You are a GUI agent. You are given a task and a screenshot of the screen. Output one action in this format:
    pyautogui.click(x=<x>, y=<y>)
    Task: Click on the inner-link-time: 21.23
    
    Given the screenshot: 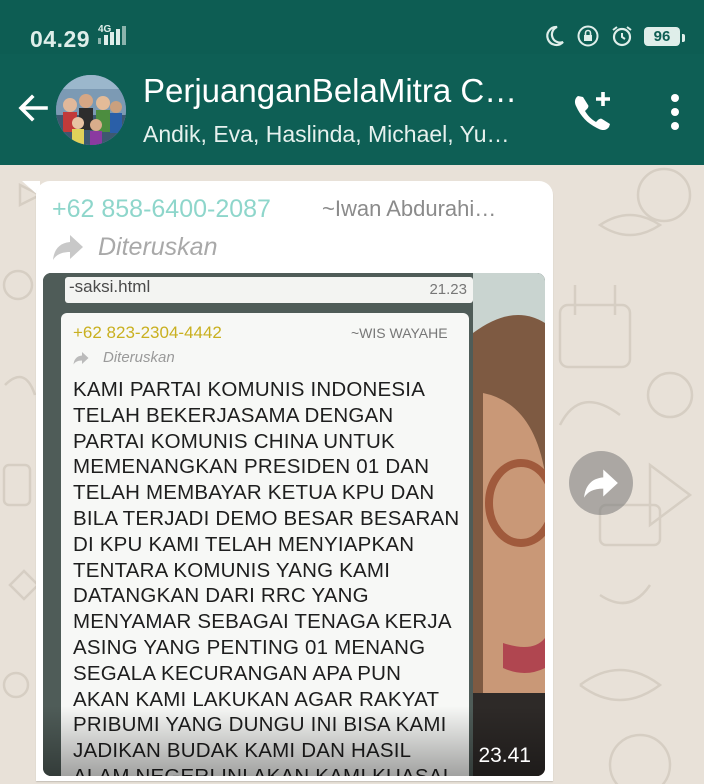 What is the action you would take?
    pyautogui.click(x=448, y=289)
    